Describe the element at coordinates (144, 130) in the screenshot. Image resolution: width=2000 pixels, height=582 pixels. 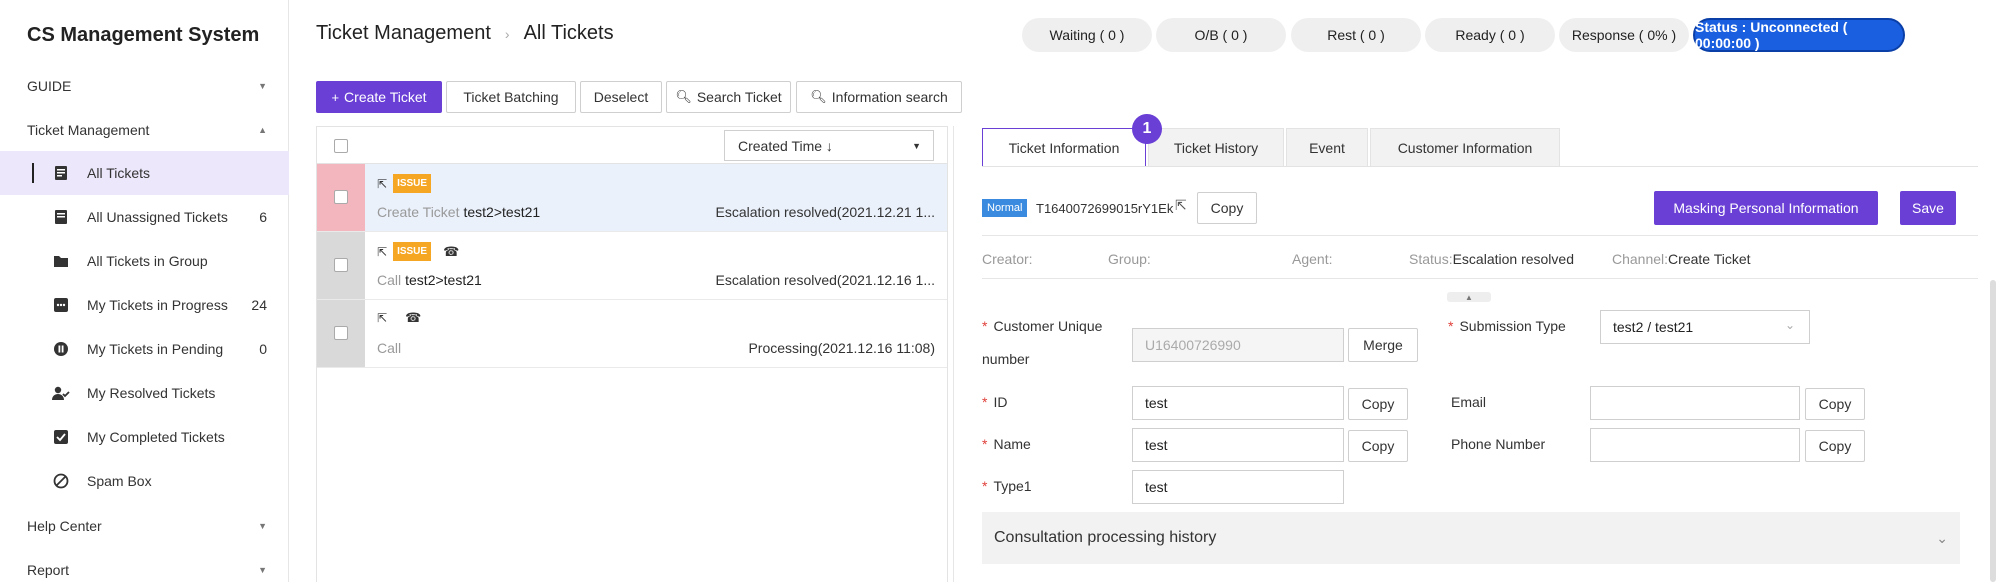
I see `sidebar-group-ticket-management: Ticket Management ▲` at that location.